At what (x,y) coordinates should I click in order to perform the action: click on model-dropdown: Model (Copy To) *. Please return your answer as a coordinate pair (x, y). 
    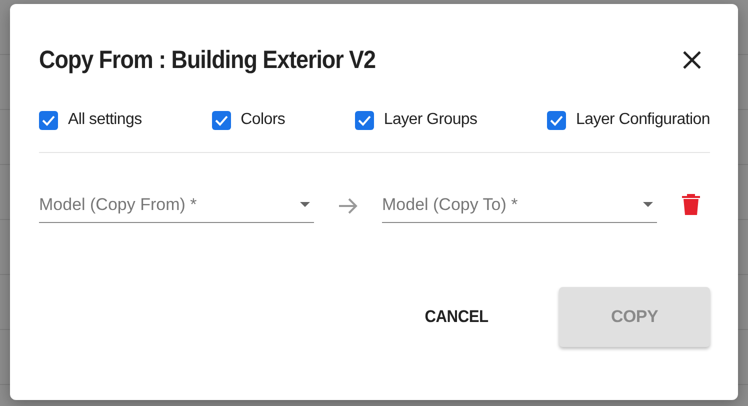
    Looking at the image, I should click on (519, 202).